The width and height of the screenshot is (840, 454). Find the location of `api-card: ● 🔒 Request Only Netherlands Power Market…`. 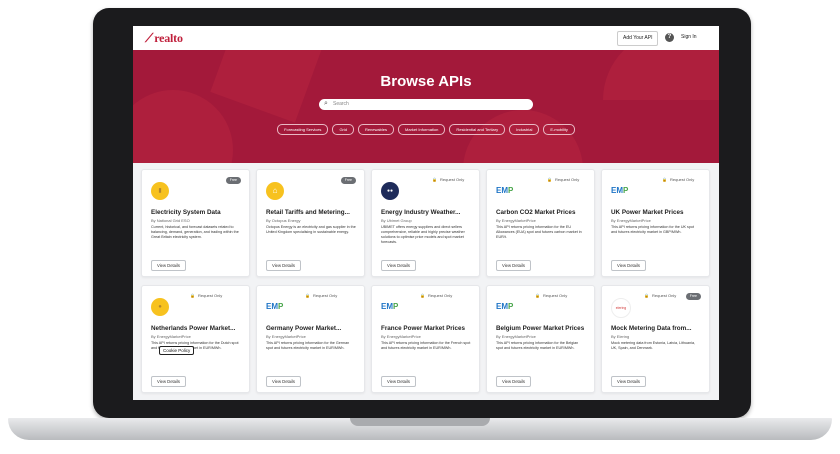

api-card: ● 🔒 Request Only Netherlands Power Market… is located at coordinates (195, 339).